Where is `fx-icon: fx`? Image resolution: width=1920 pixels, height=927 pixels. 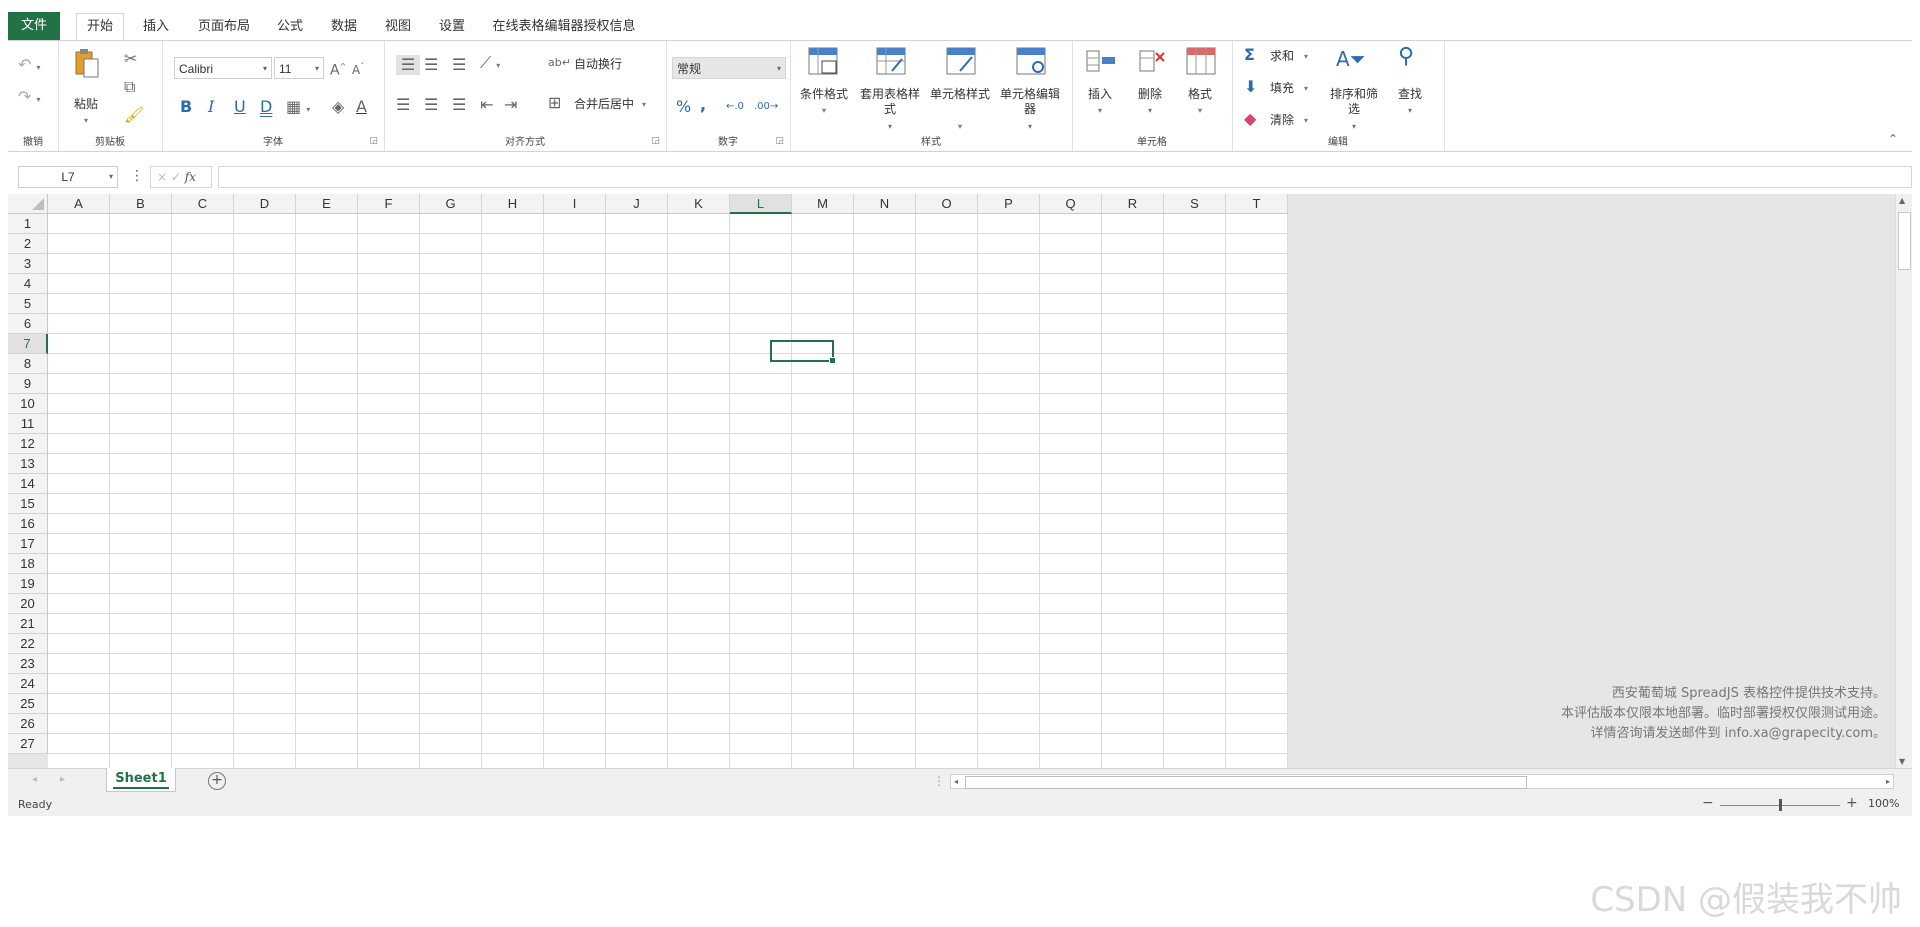
fx-icon: fx is located at coordinates (190, 177).